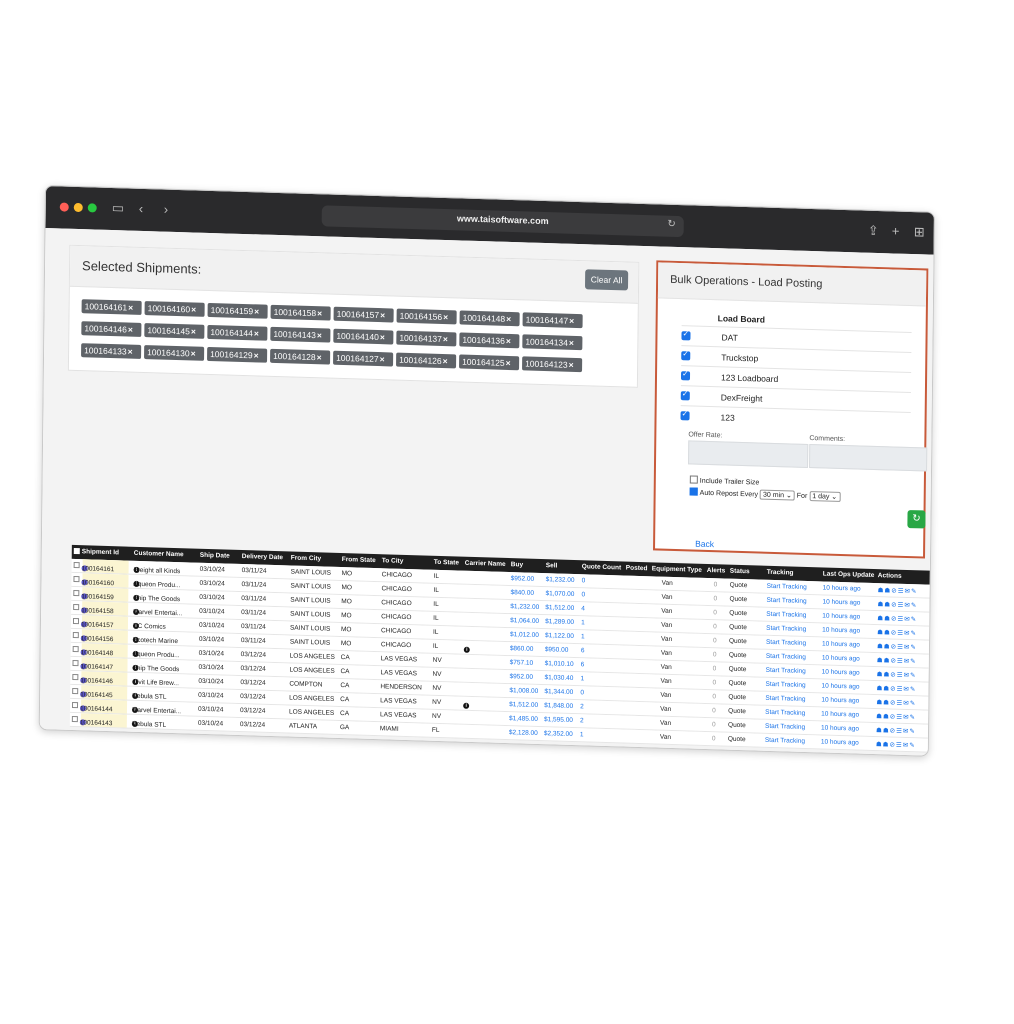 Image resolution: width=1014 pixels, height=1024 pixels. What do you see at coordinates (825, 496) in the screenshot?
I see `repost-duration-select: 1 day ⌄` at bounding box center [825, 496].